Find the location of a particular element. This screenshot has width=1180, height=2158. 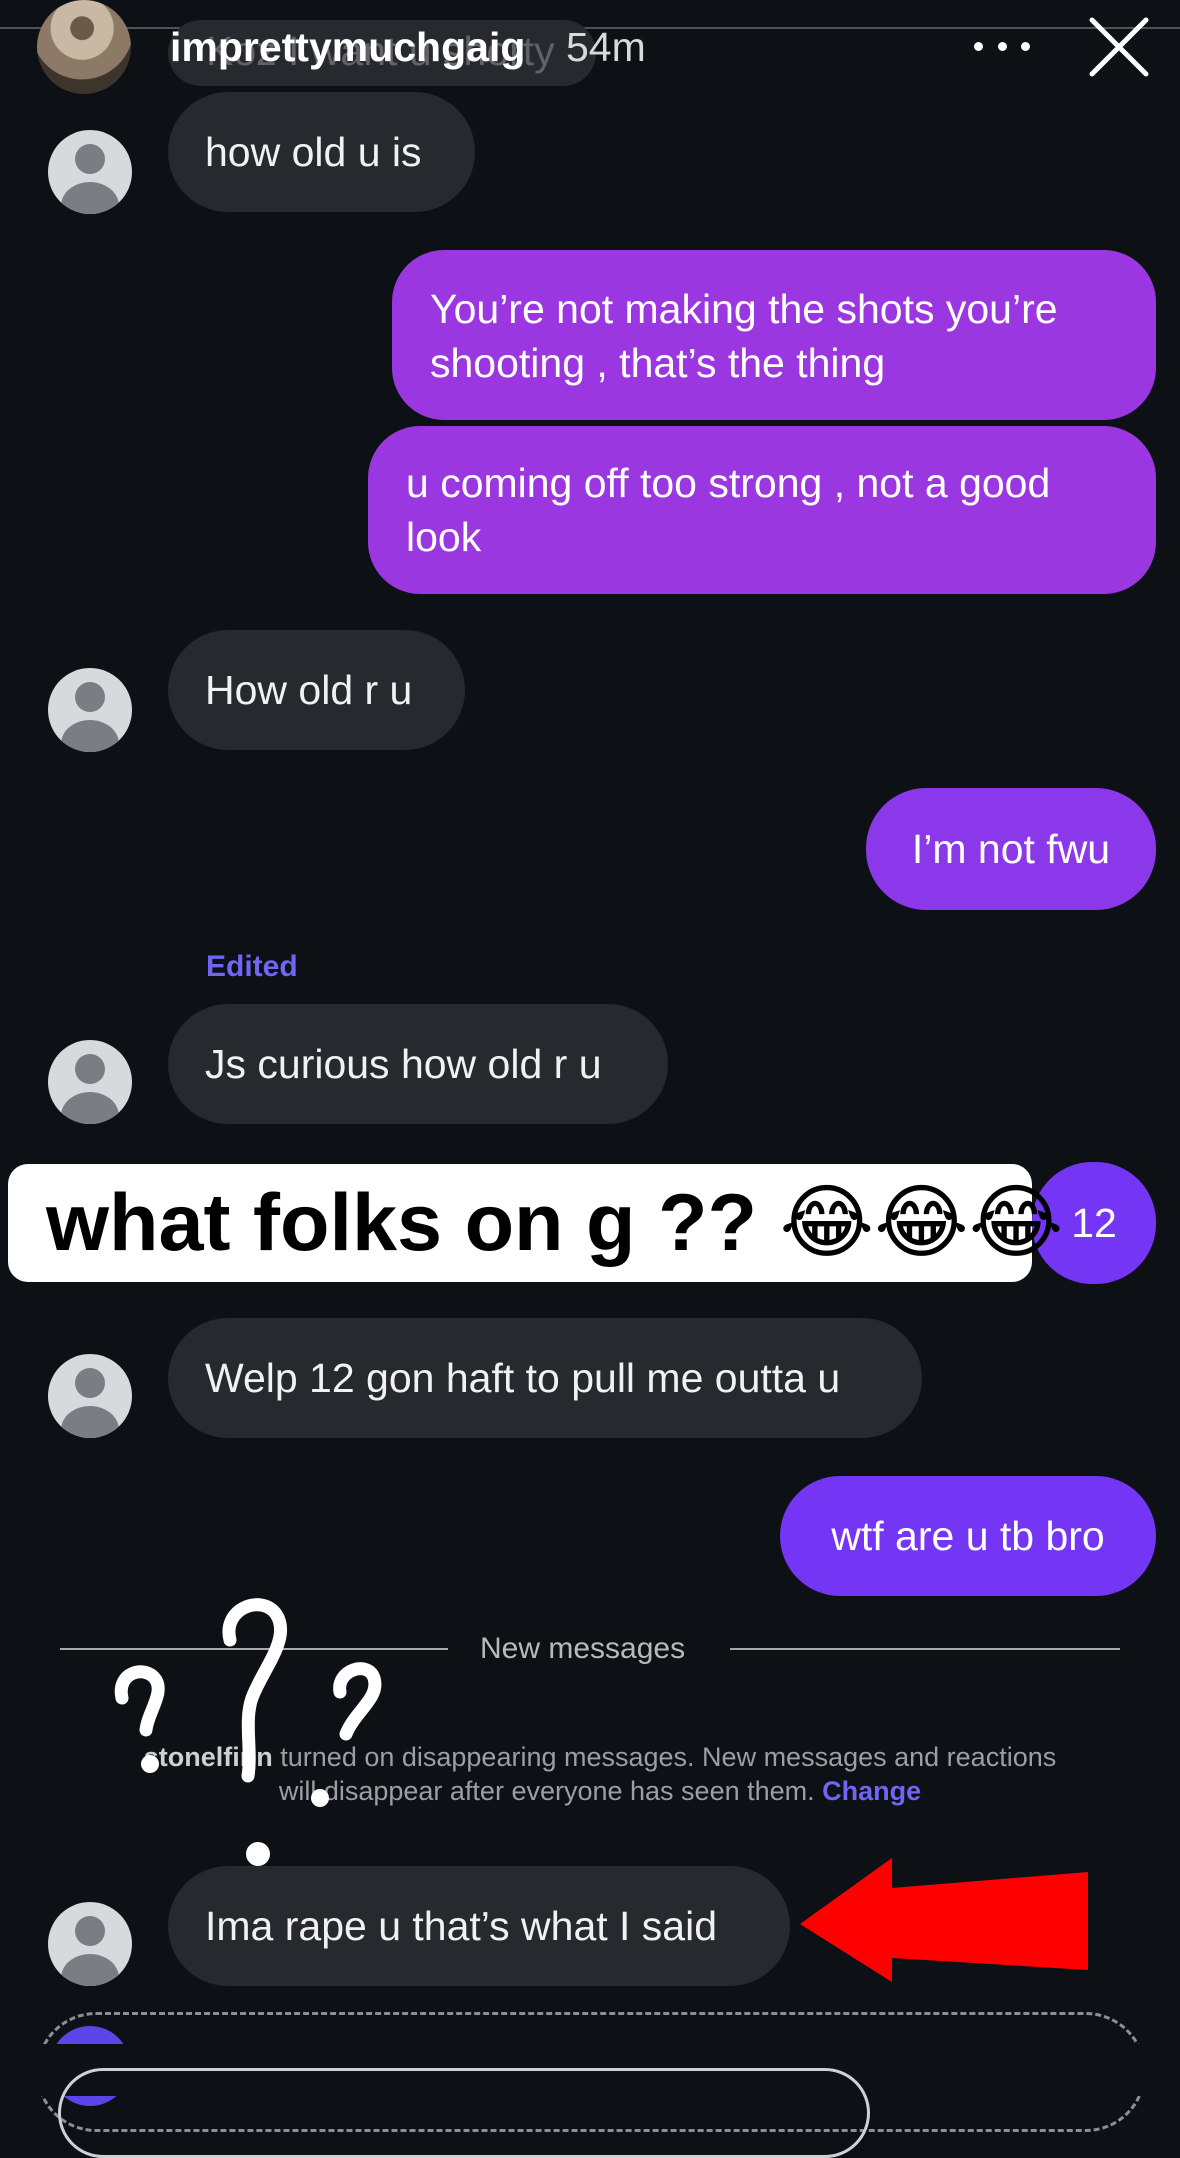

story-timestamp: 54m is located at coordinates (606, 47).